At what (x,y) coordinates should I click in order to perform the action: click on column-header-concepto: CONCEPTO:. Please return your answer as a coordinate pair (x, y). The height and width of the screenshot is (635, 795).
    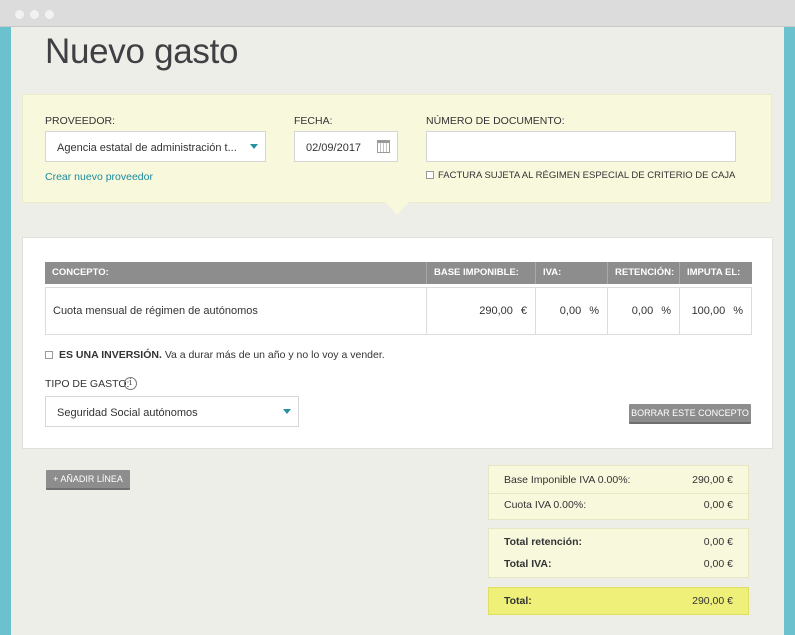
    Looking at the image, I should click on (80, 272).